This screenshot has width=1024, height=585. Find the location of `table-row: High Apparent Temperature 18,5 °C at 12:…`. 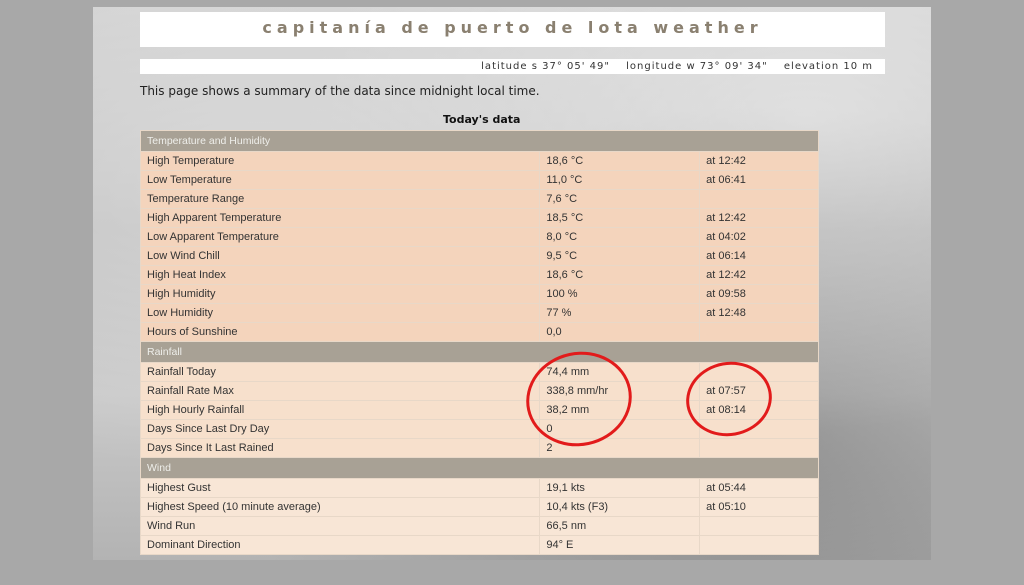

table-row: High Apparent Temperature 18,5 °C at 12:… is located at coordinates (479, 218).